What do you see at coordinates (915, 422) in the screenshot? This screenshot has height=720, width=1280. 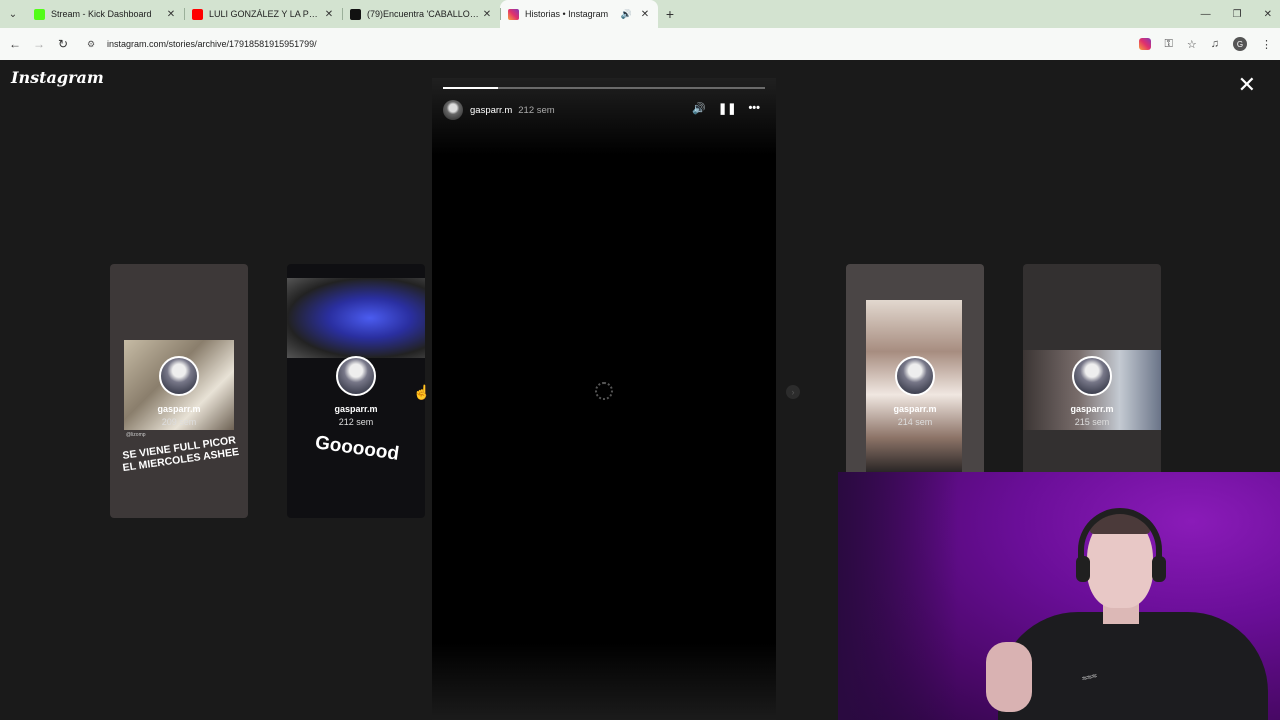 I see `story-time: 214 sem` at bounding box center [915, 422].